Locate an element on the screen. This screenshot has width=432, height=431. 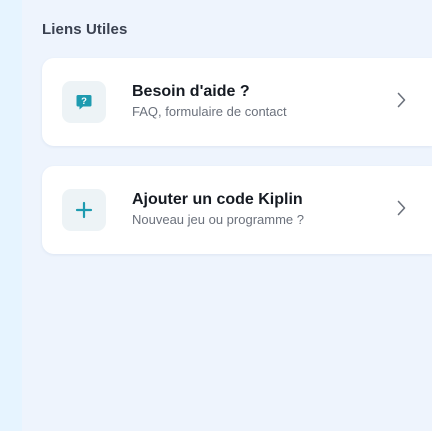
left-background-strip is located at coordinates (11, 215).